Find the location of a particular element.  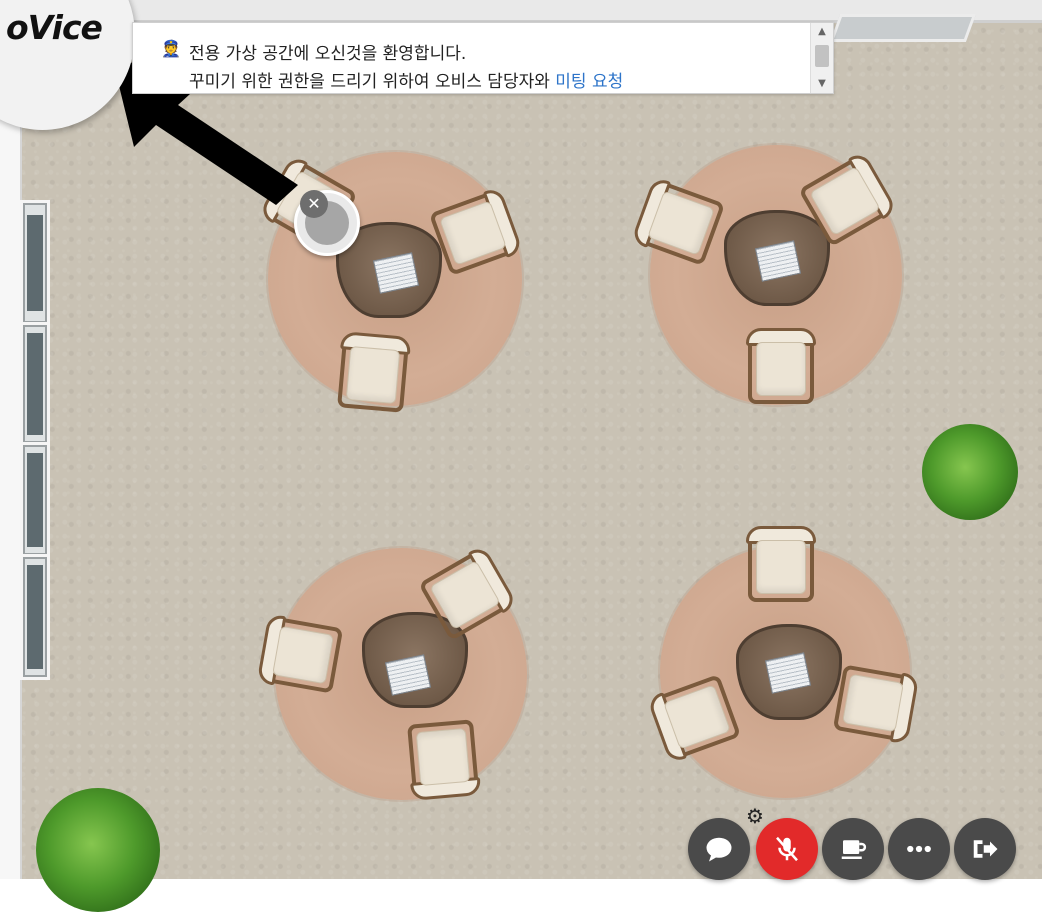

app-logo: oVice is located at coordinates (54, 27).